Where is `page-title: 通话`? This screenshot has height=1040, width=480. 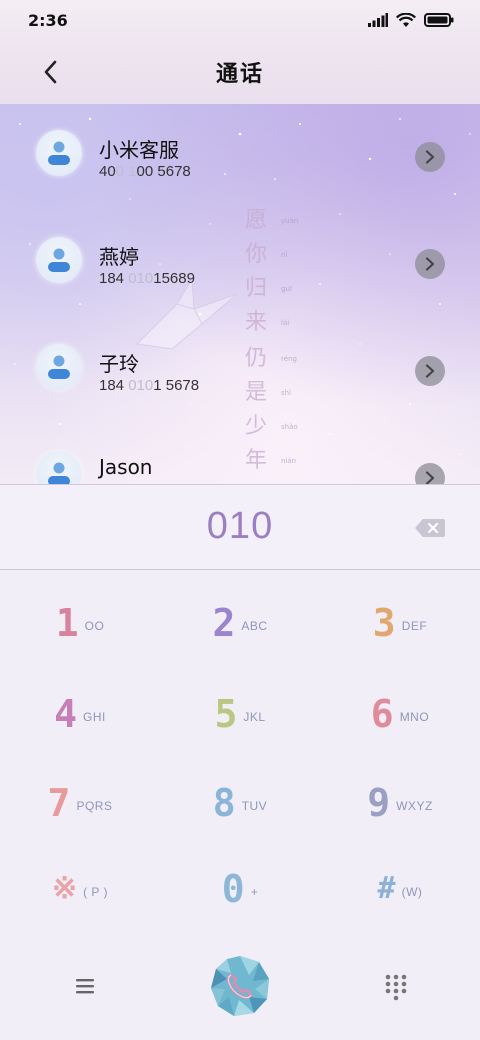
page-title: 通话 is located at coordinates (239, 74).